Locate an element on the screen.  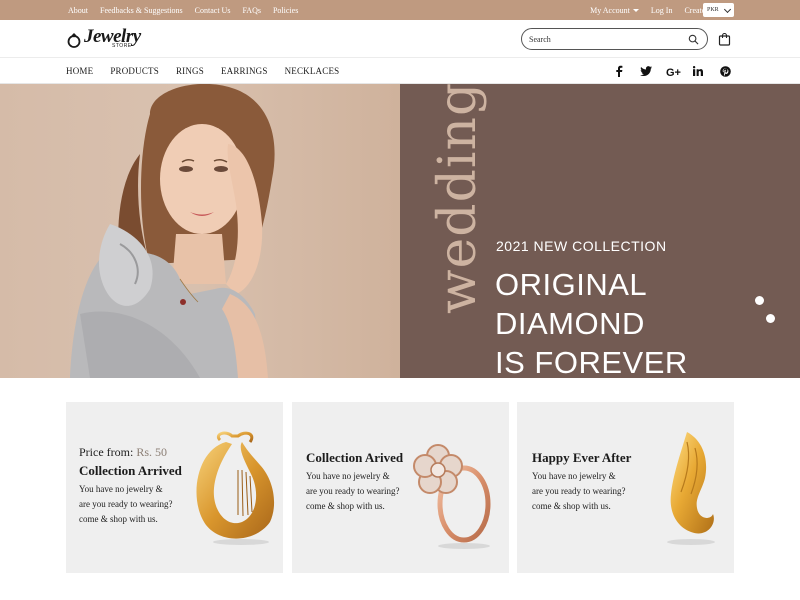
policies-link: Policies is located at coordinates (285, 10).